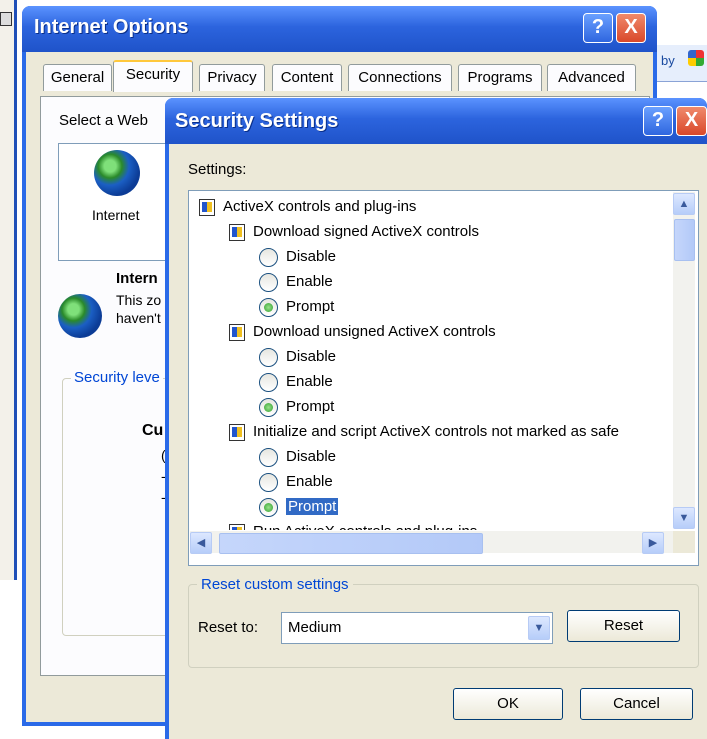 This screenshot has width=707, height=739. I want to click on background-window-edge, so click(8, 290).